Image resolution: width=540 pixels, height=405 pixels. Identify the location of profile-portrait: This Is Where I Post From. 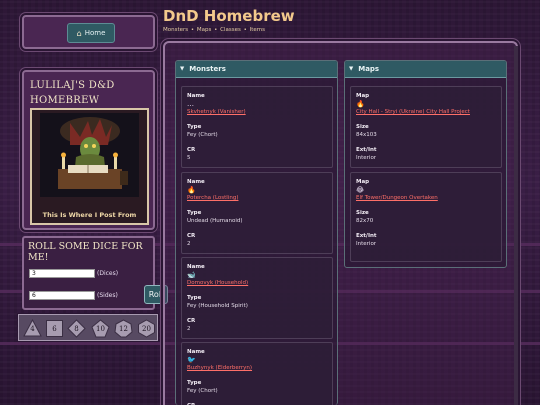
(89, 166).